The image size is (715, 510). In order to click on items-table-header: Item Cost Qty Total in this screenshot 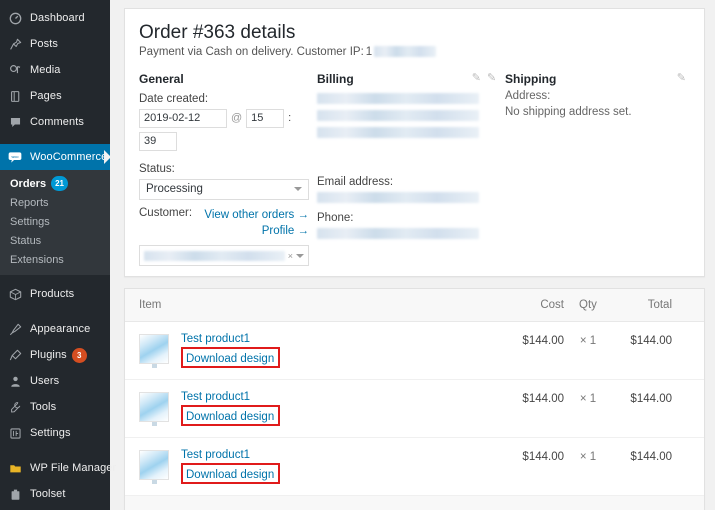, I will do `click(414, 306)`.